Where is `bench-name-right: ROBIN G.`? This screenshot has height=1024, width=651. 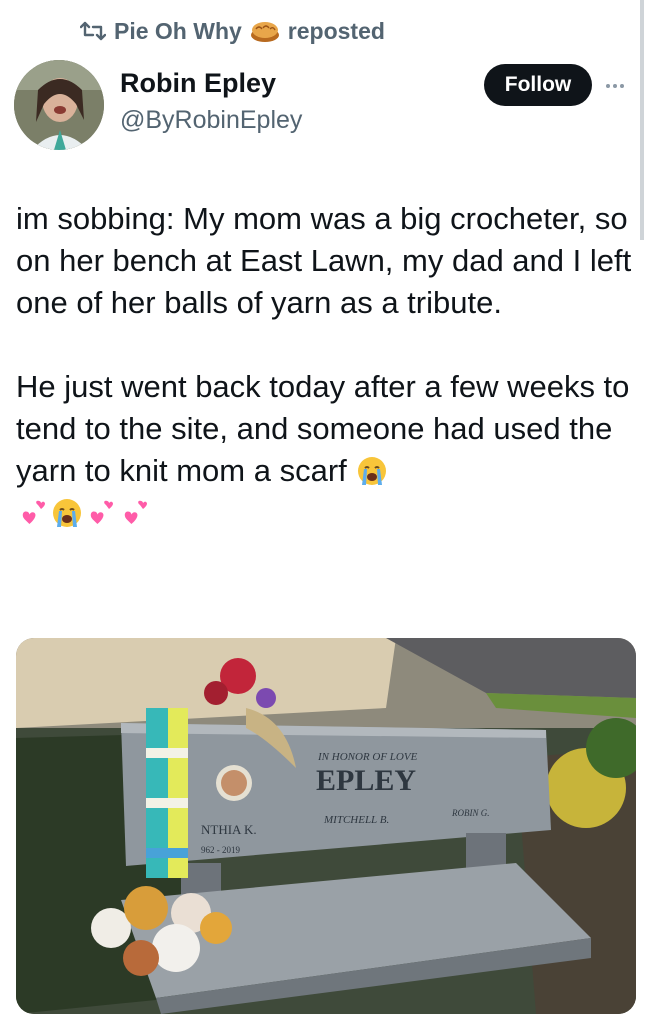 bench-name-right: ROBIN G. is located at coordinates (470, 813).